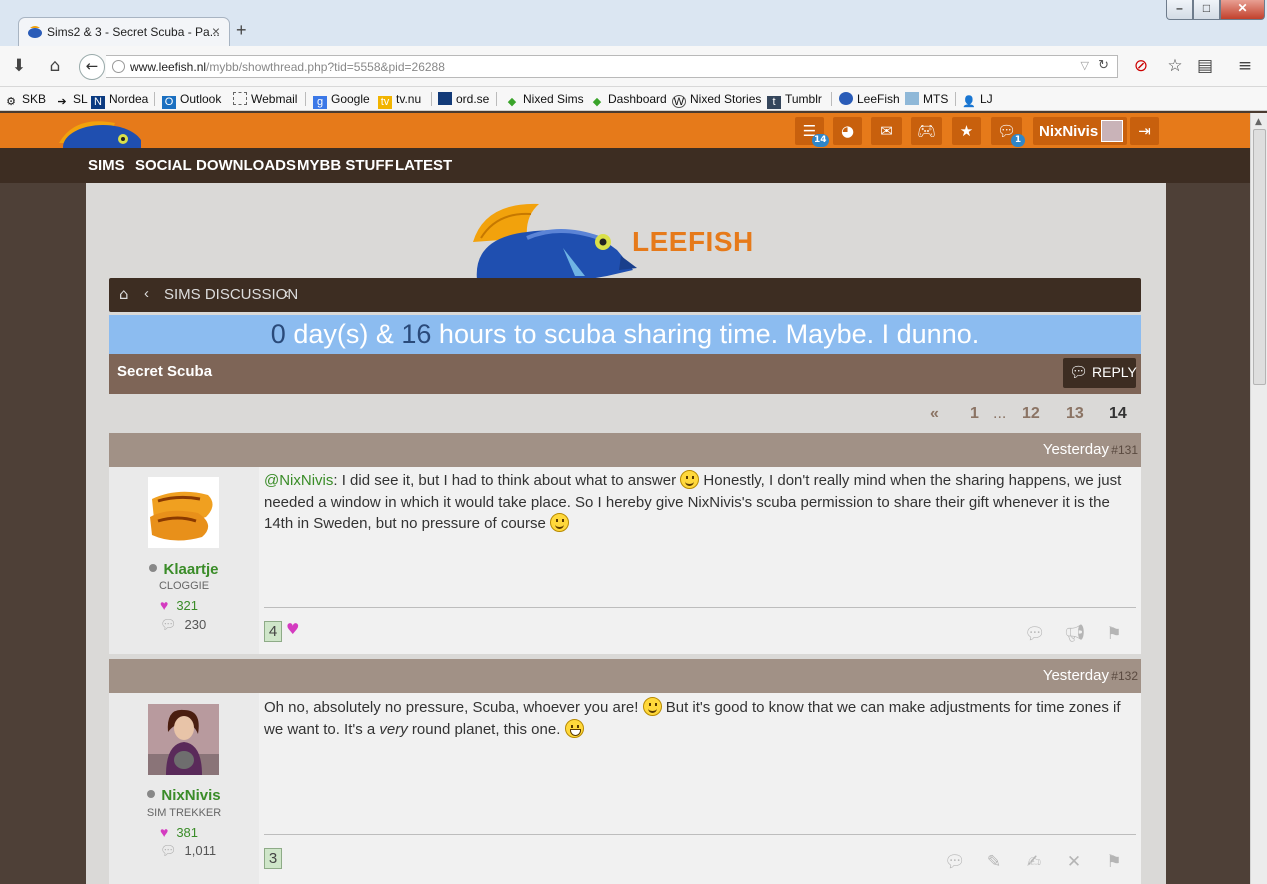 This screenshot has width=1267, height=884. I want to click on bookmark-nixed-sims: ◆ Nixed Sims, so click(544, 100).